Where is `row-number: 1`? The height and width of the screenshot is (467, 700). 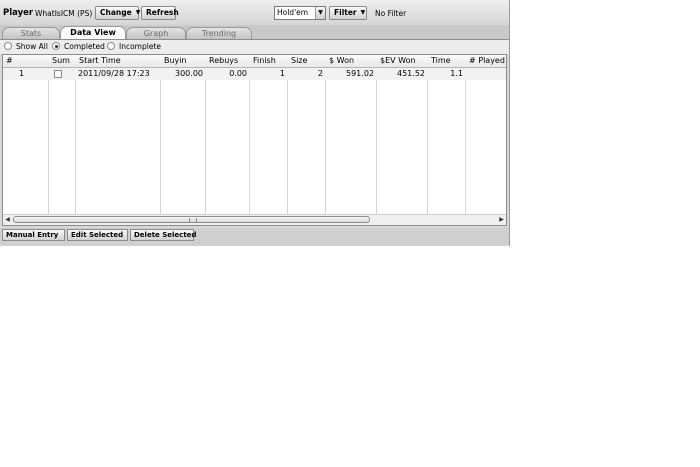 row-number: 1 is located at coordinates (22, 73).